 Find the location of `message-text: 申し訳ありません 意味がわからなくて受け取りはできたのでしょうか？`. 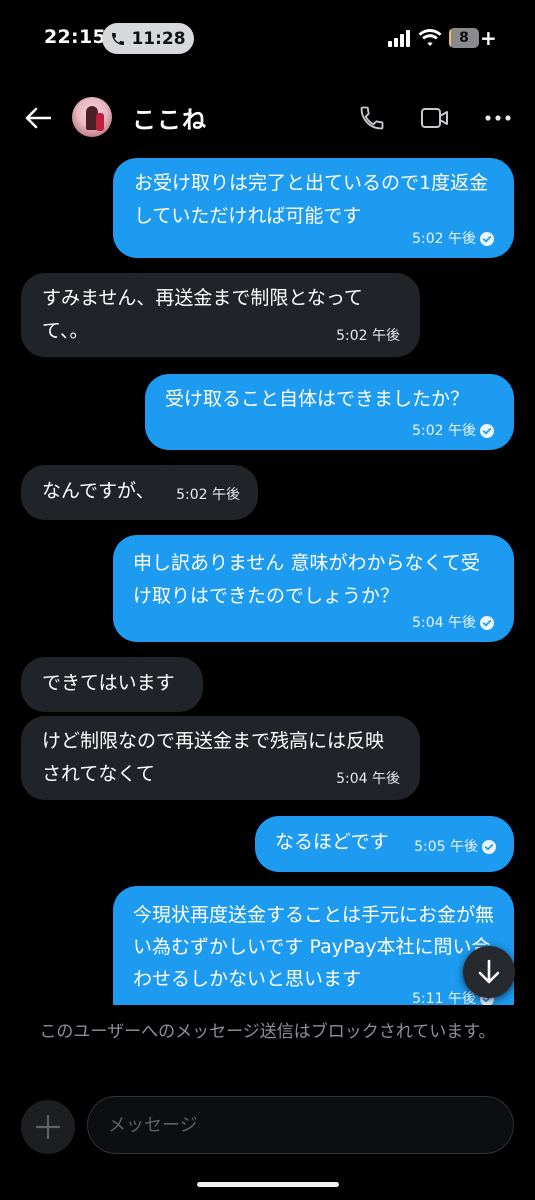

message-text: 申し訳ありません 意味がわからなくて受け取りはできたのでしょうか？ is located at coordinates (306, 579).